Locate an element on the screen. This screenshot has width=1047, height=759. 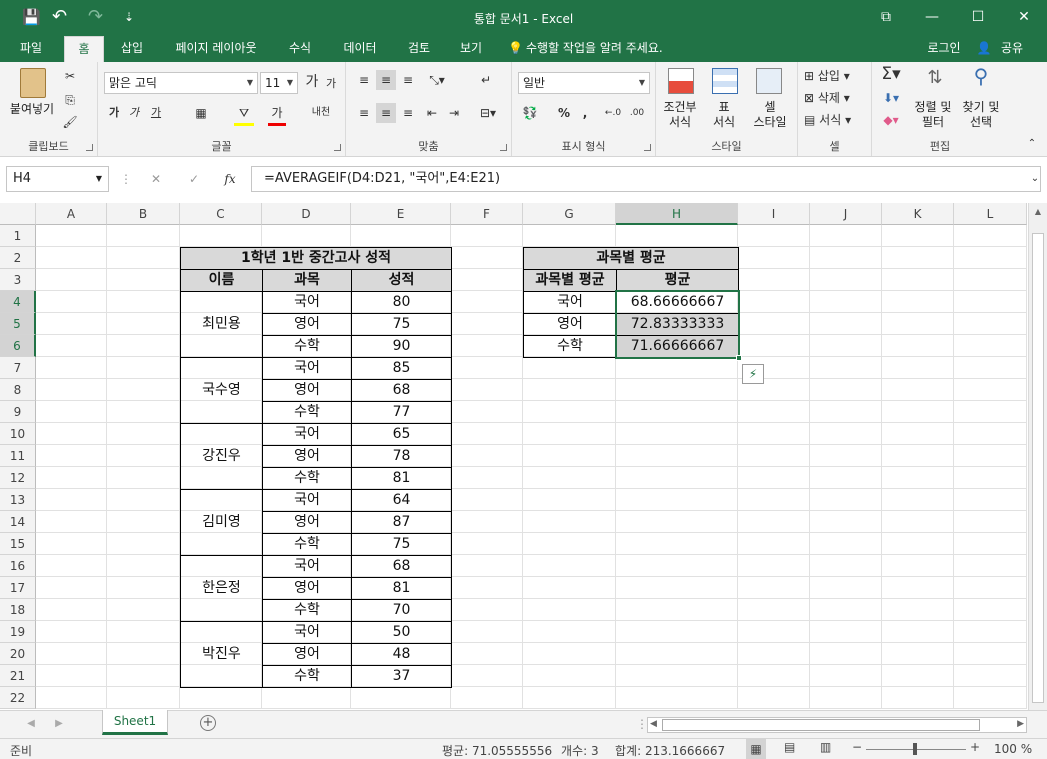
increase-indent-icon: ⇥ is located at coordinates (454, 113).